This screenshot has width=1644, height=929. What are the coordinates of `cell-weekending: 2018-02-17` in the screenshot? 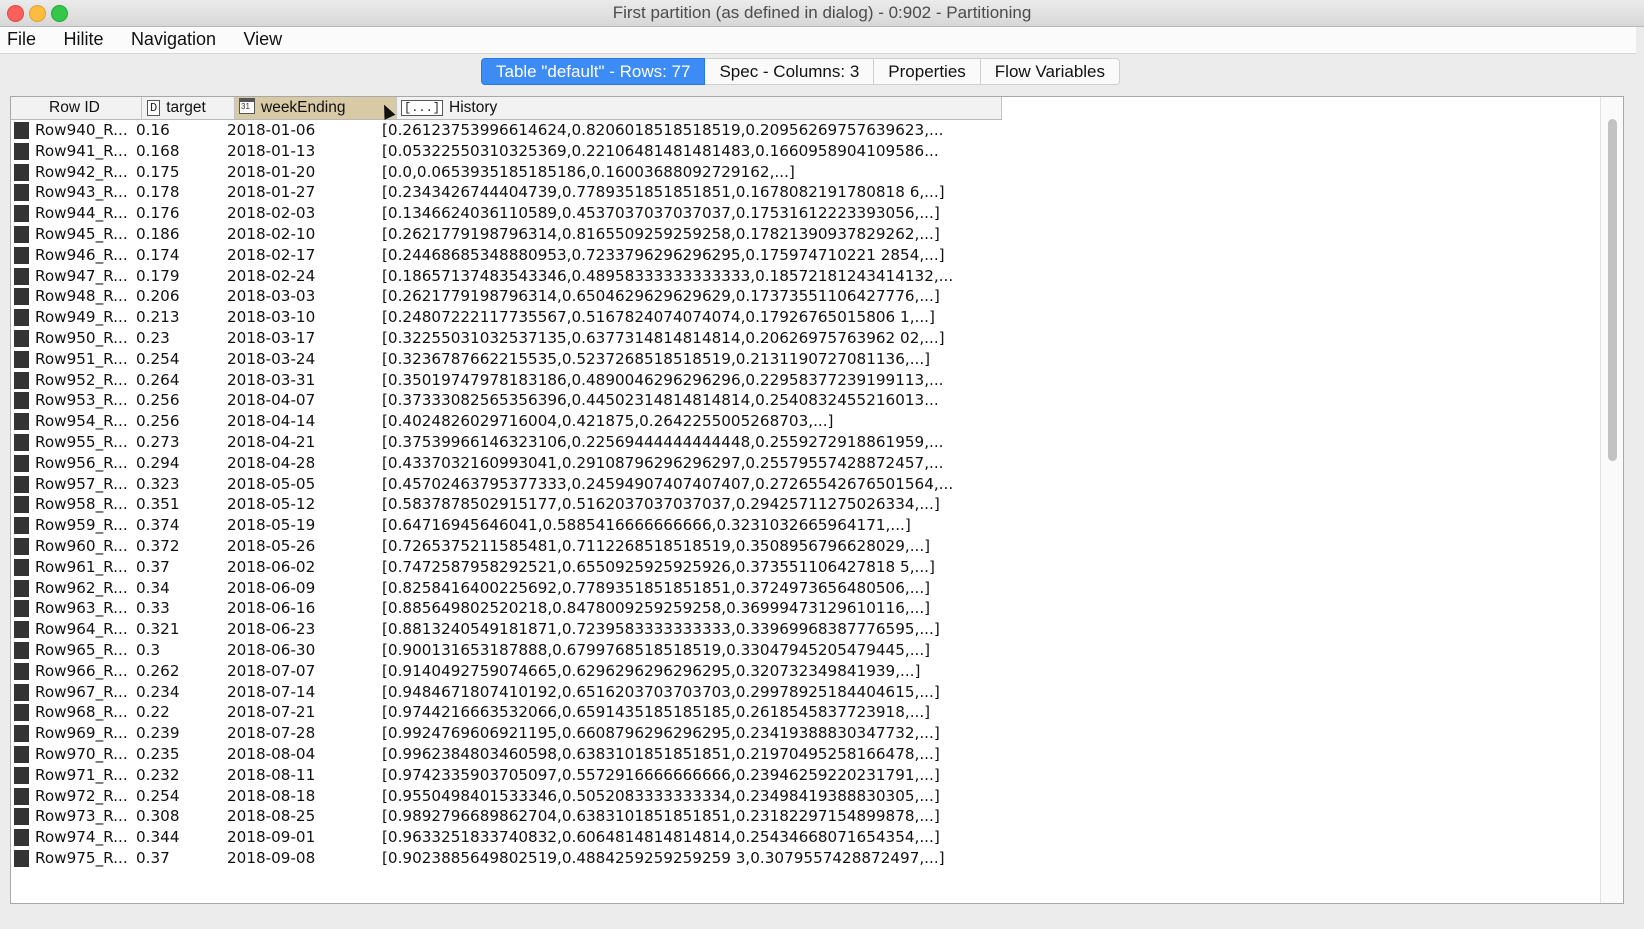 It's located at (302, 255).